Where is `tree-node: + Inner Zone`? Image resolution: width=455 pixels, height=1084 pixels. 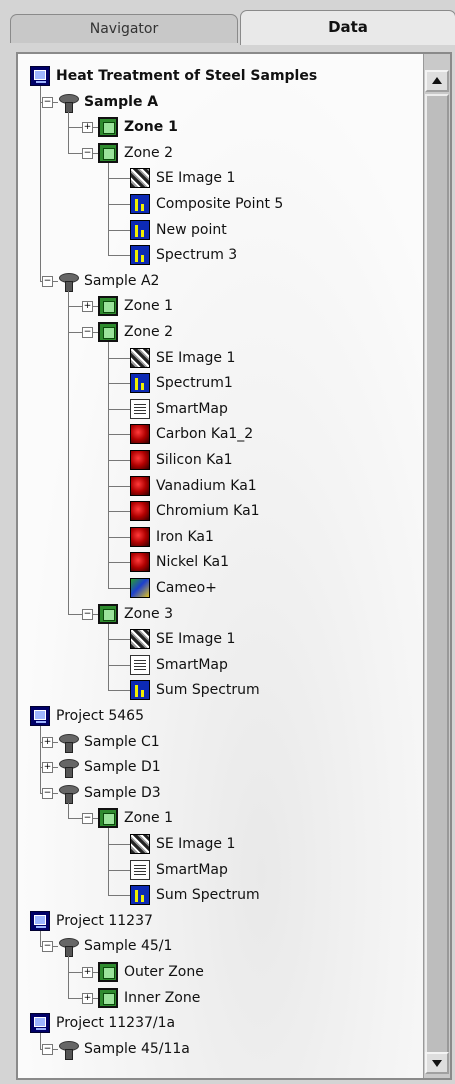 tree-node: + Inner Zone is located at coordinates (218, 998).